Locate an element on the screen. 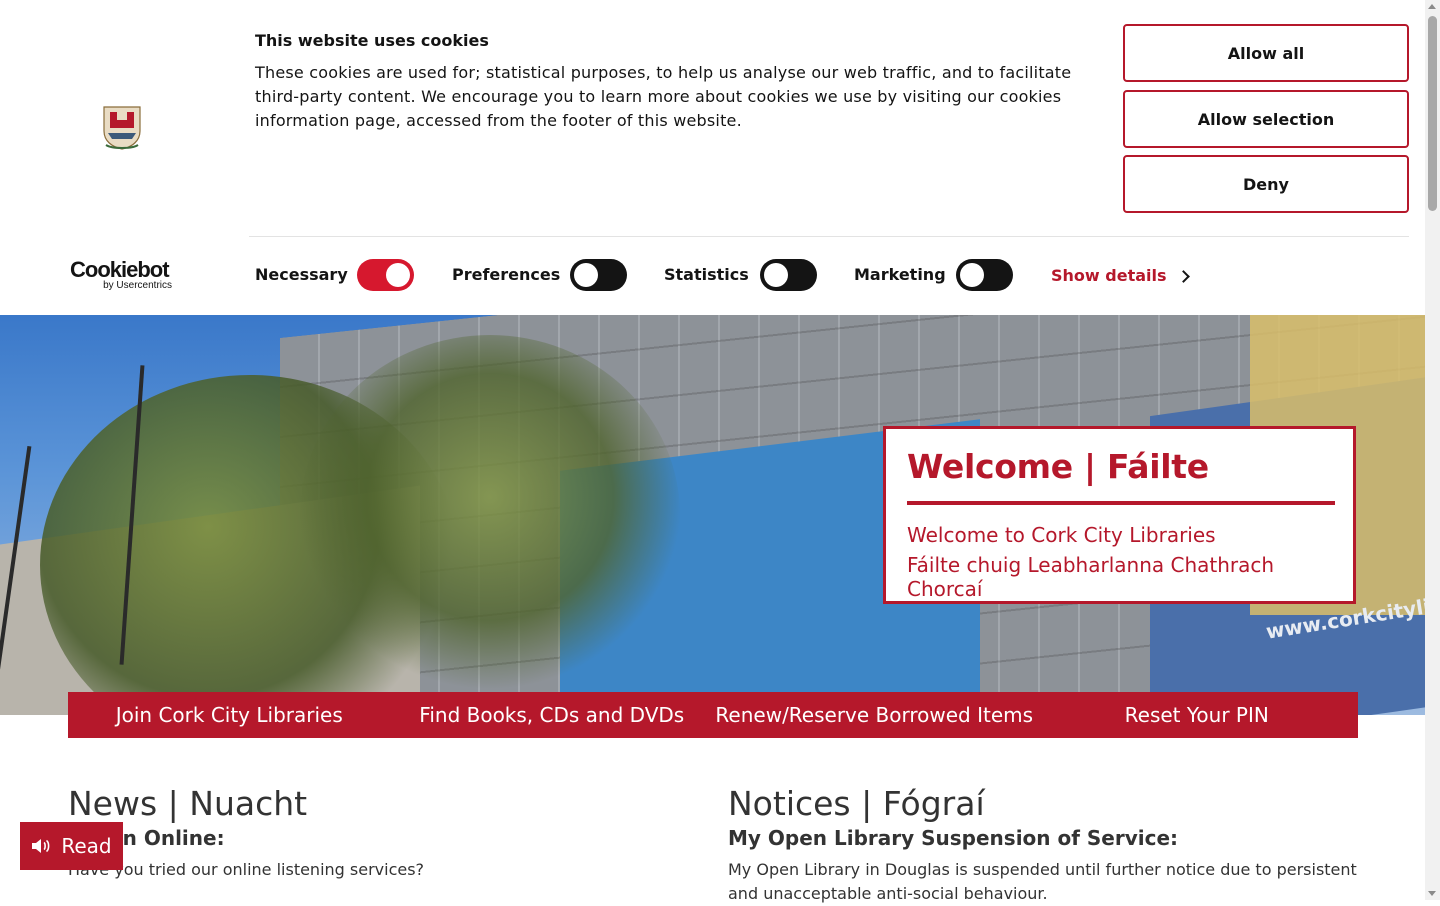  read-button-label: Read is located at coordinates (86, 846).